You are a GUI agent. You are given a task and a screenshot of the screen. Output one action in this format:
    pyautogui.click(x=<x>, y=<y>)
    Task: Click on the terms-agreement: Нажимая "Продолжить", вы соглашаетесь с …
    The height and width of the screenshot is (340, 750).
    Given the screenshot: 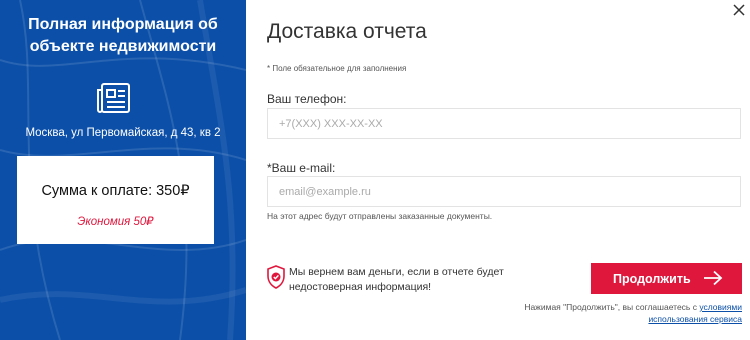 What is the action you would take?
    pyautogui.click(x=612, y=313)
    